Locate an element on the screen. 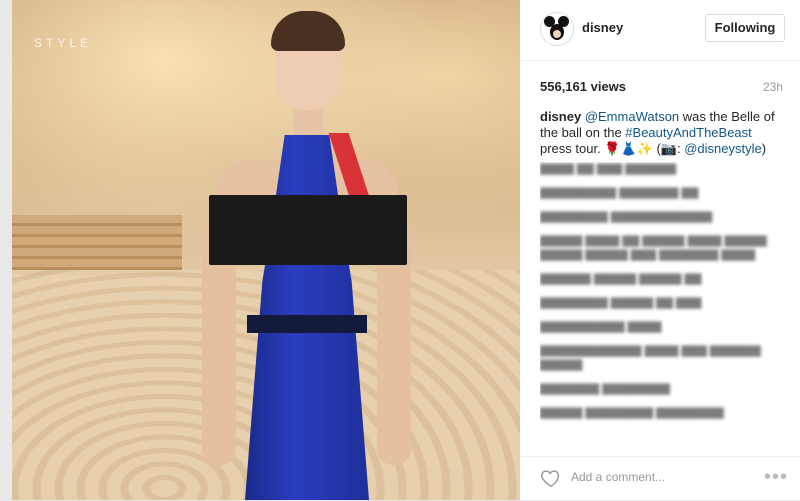 The height and width of the screenshot is (501, 800). post-timestamp: 23h is located at coordinates (773, 87).